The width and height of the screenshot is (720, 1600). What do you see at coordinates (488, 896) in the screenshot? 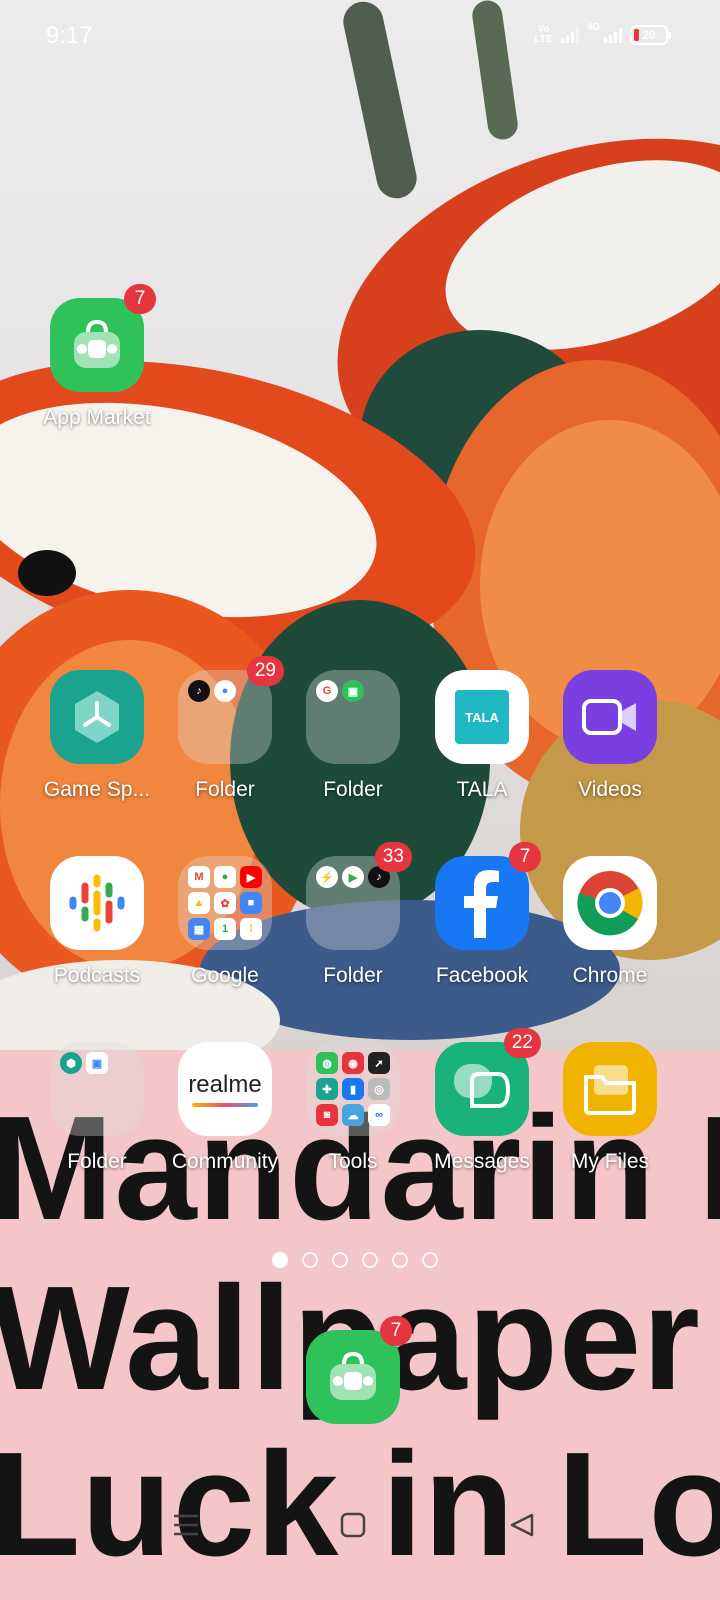
I see `facebook-icon: 7` at bounding box center [488, 896].